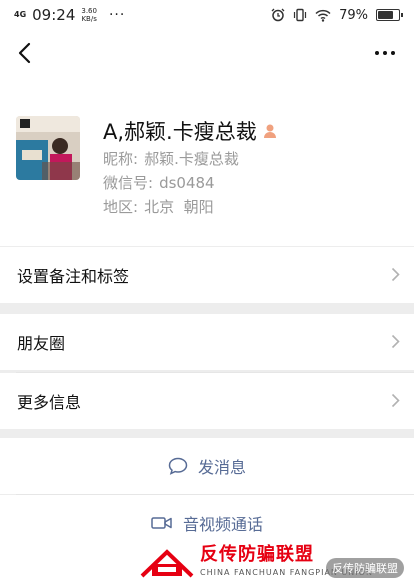  What do you see at coordinates (222, 524) in the screenshot?
I see `av-call-label: 音视频通话` at bounding box center [222, 524].